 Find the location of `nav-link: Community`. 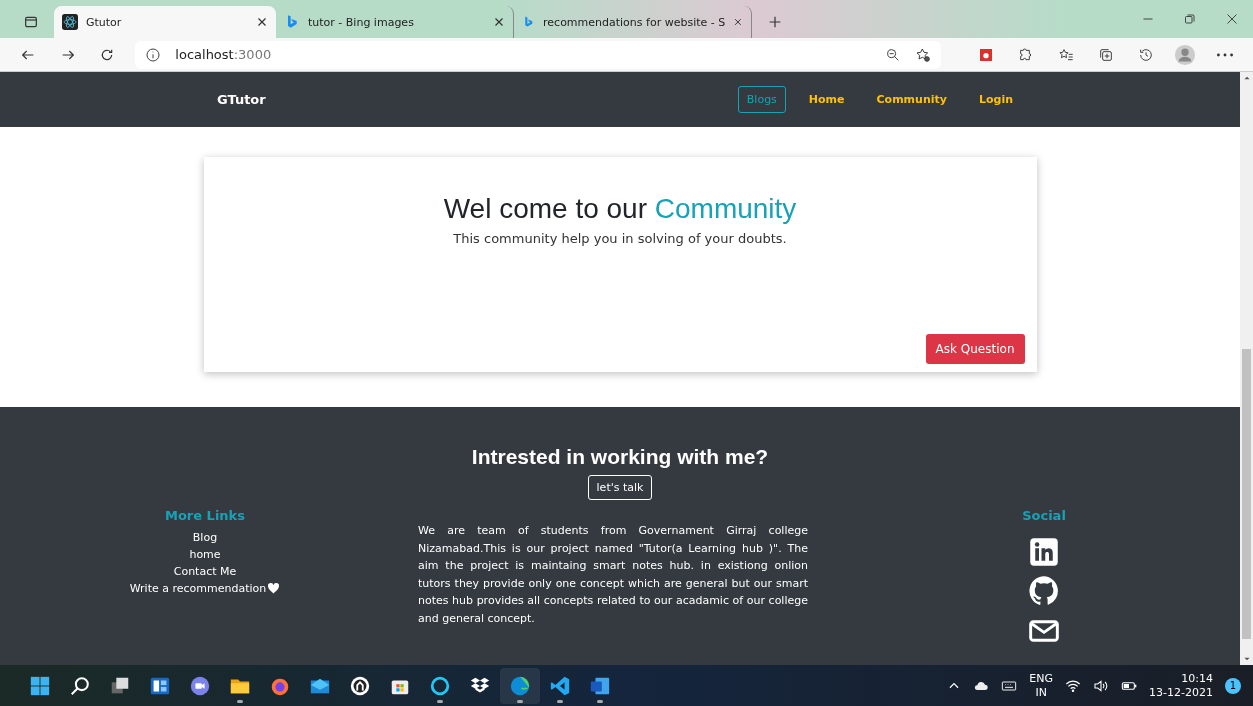

nav-link: Community is located at coordinates (911, 99).